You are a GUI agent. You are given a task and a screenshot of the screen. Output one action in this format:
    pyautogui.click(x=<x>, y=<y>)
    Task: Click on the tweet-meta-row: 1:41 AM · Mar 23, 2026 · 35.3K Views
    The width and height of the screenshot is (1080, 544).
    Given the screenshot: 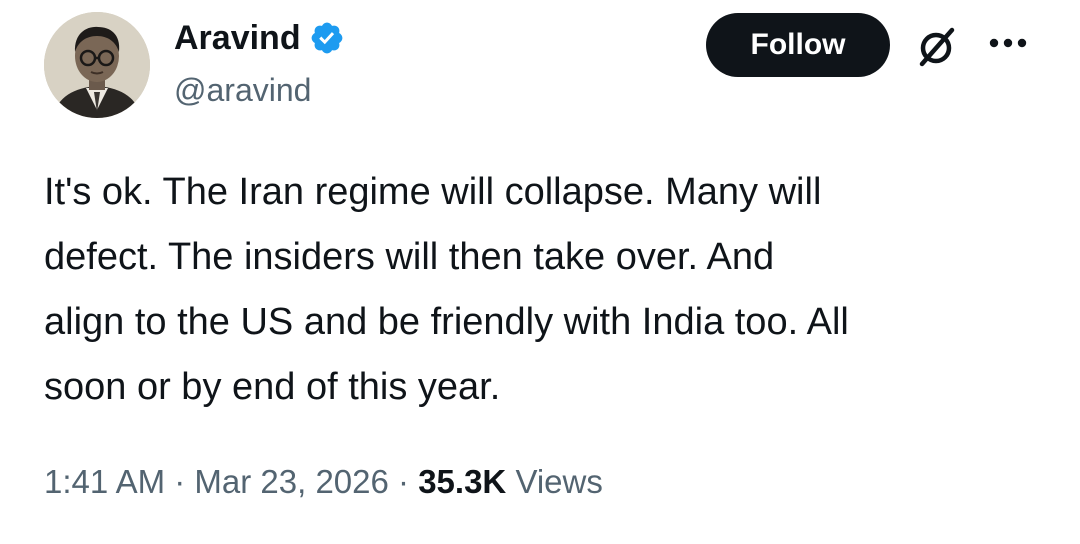 What is the action you would take?
    pyautogui.click(x=323, y=482)
    